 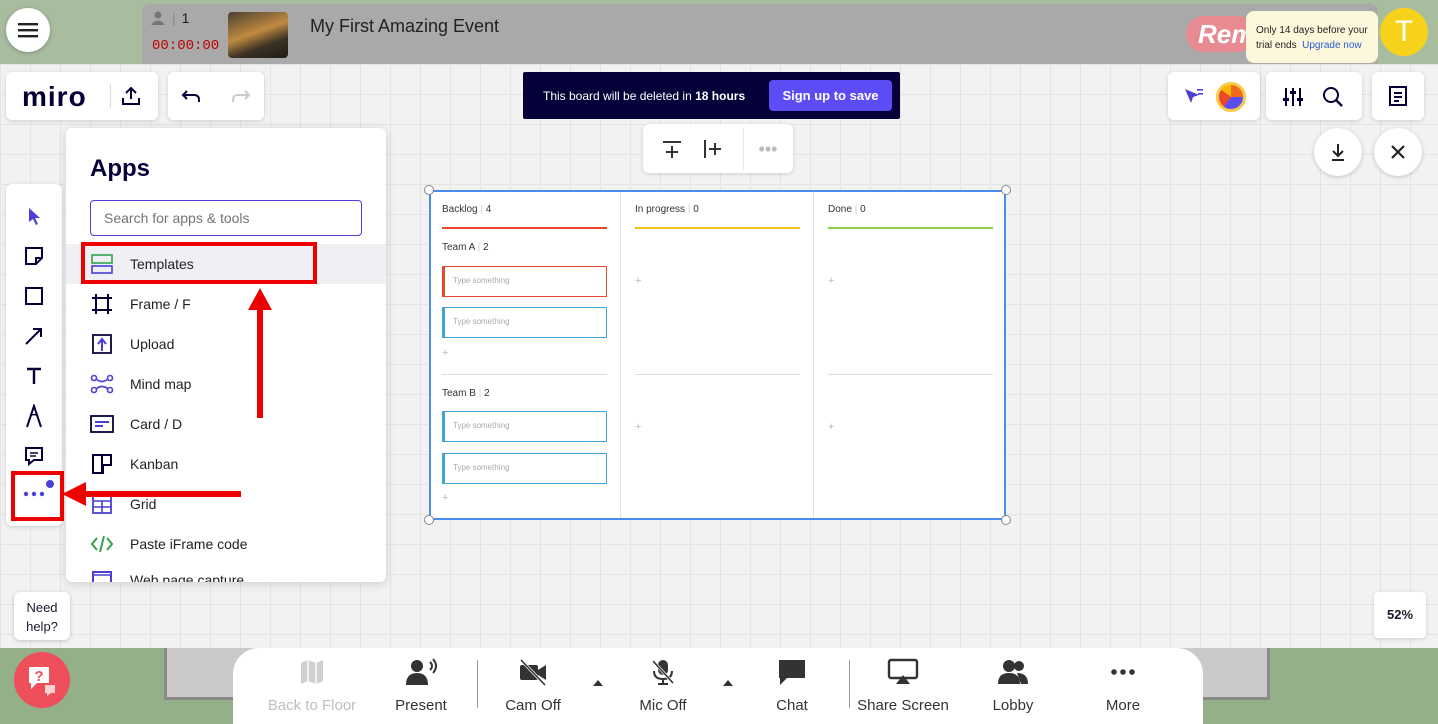 I want to click on comment-icon, so click(x=34, y=456).